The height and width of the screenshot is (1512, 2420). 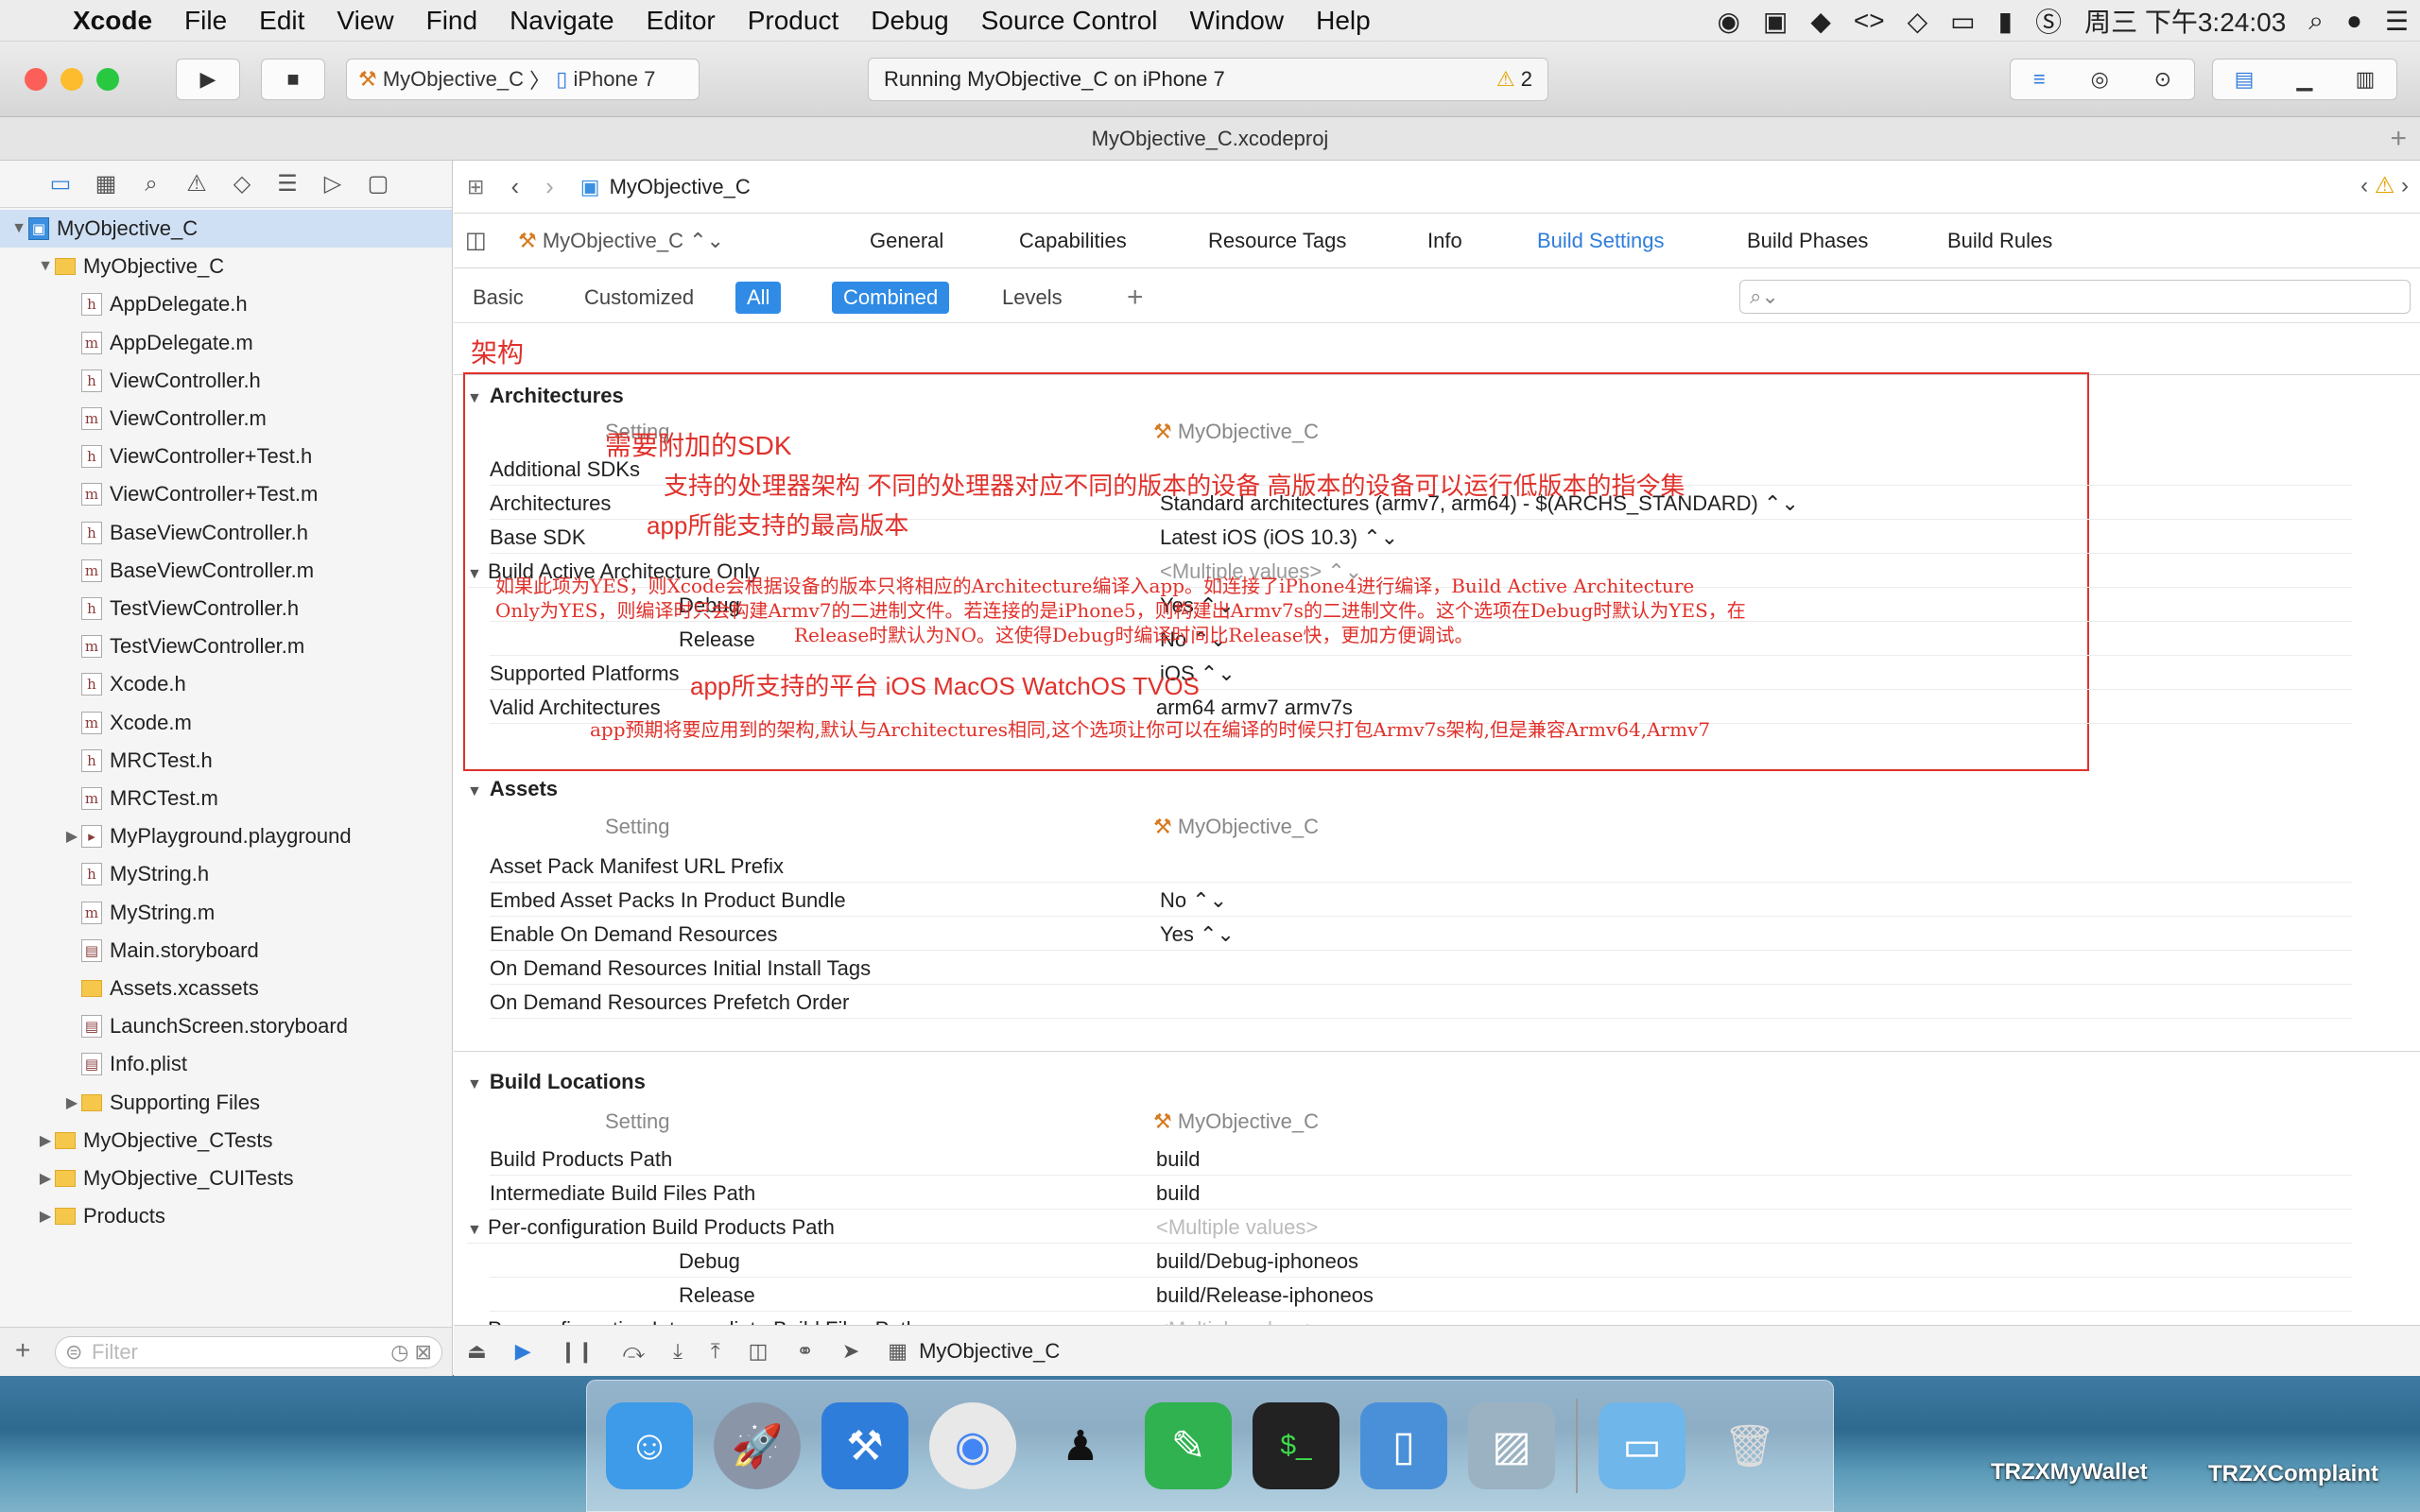 What do you see at coordinates (1135, 298) in the screenshot?
I see `add-setting-icon: +` at bounding box center [1135, 298].